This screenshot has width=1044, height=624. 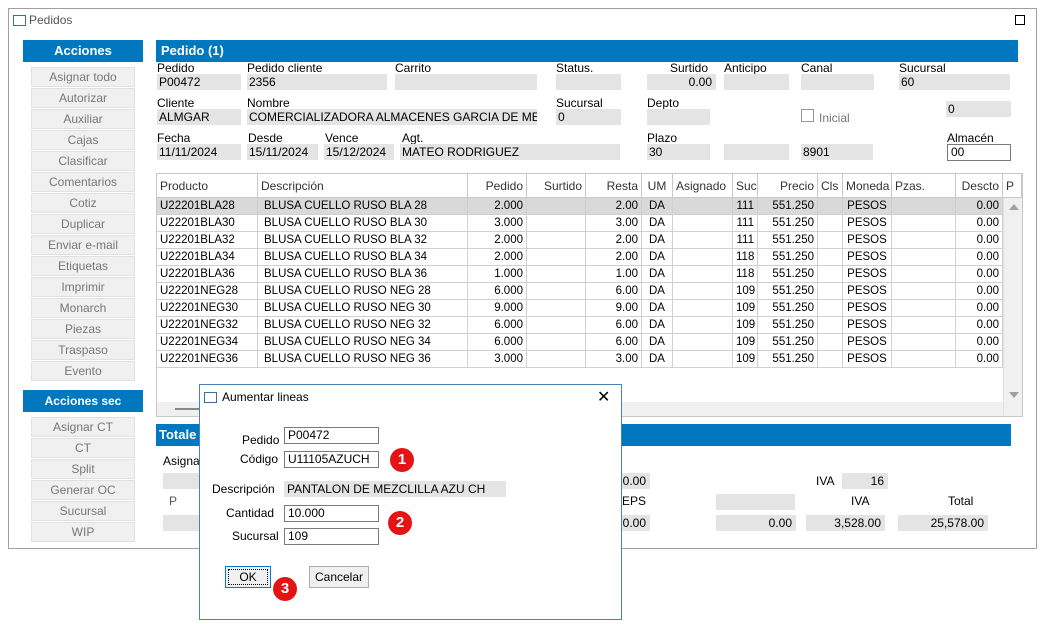 I want to click on col-header-pzas-: Pzas., so click(x=924, y=186).